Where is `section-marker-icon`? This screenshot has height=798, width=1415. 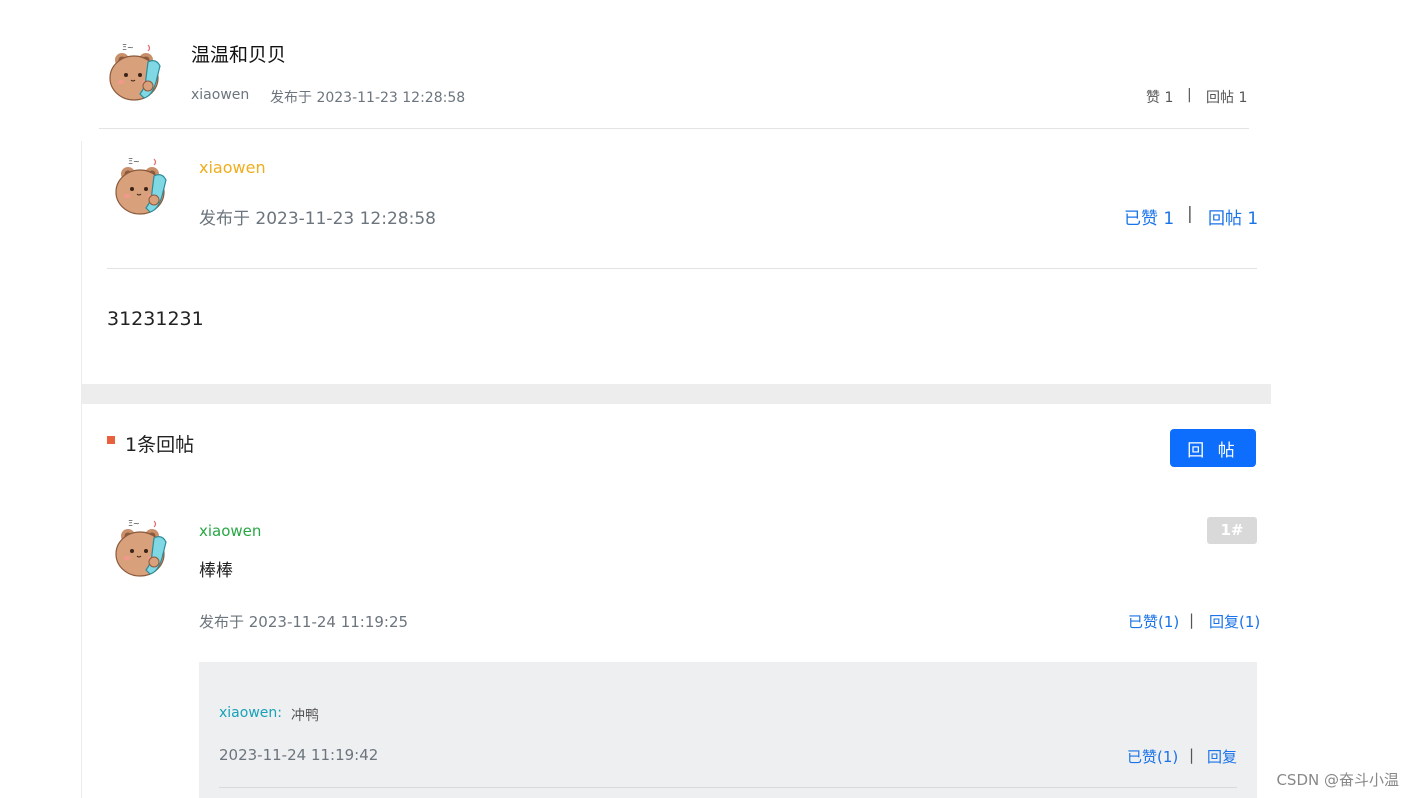 section-marker-icon is located at coordinates (111, 440).